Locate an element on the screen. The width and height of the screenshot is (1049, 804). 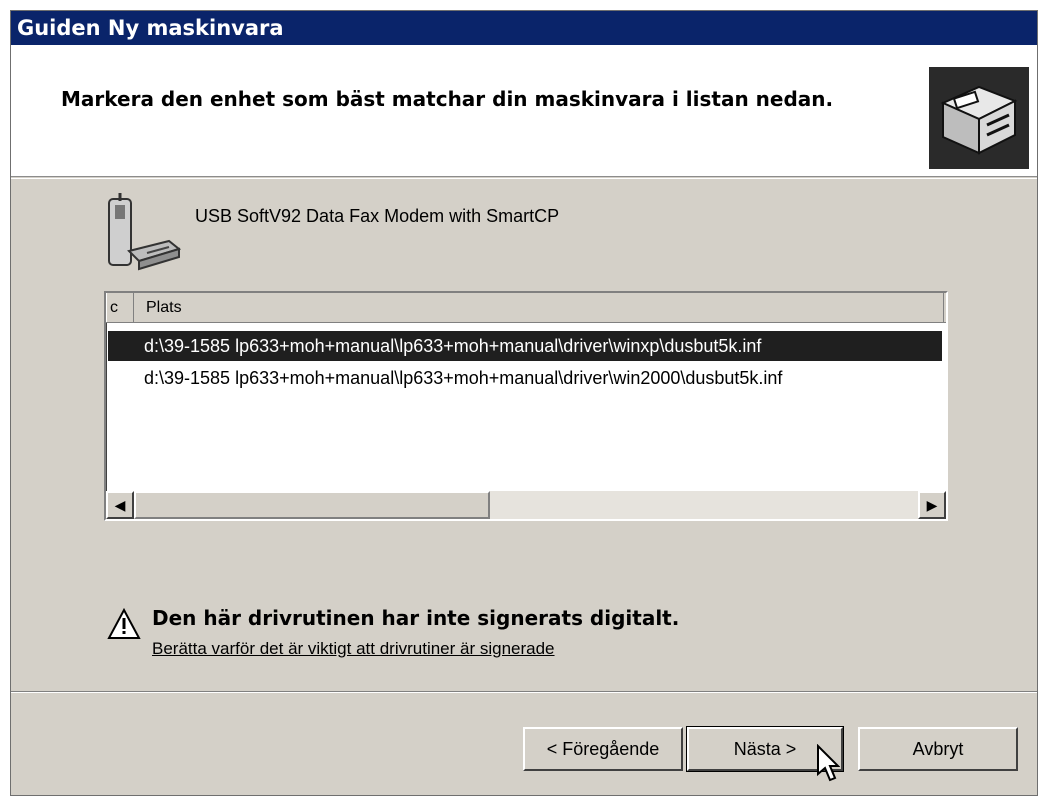
window-title: Guiden Ny maskinvara is located at coordinates (150, 28).